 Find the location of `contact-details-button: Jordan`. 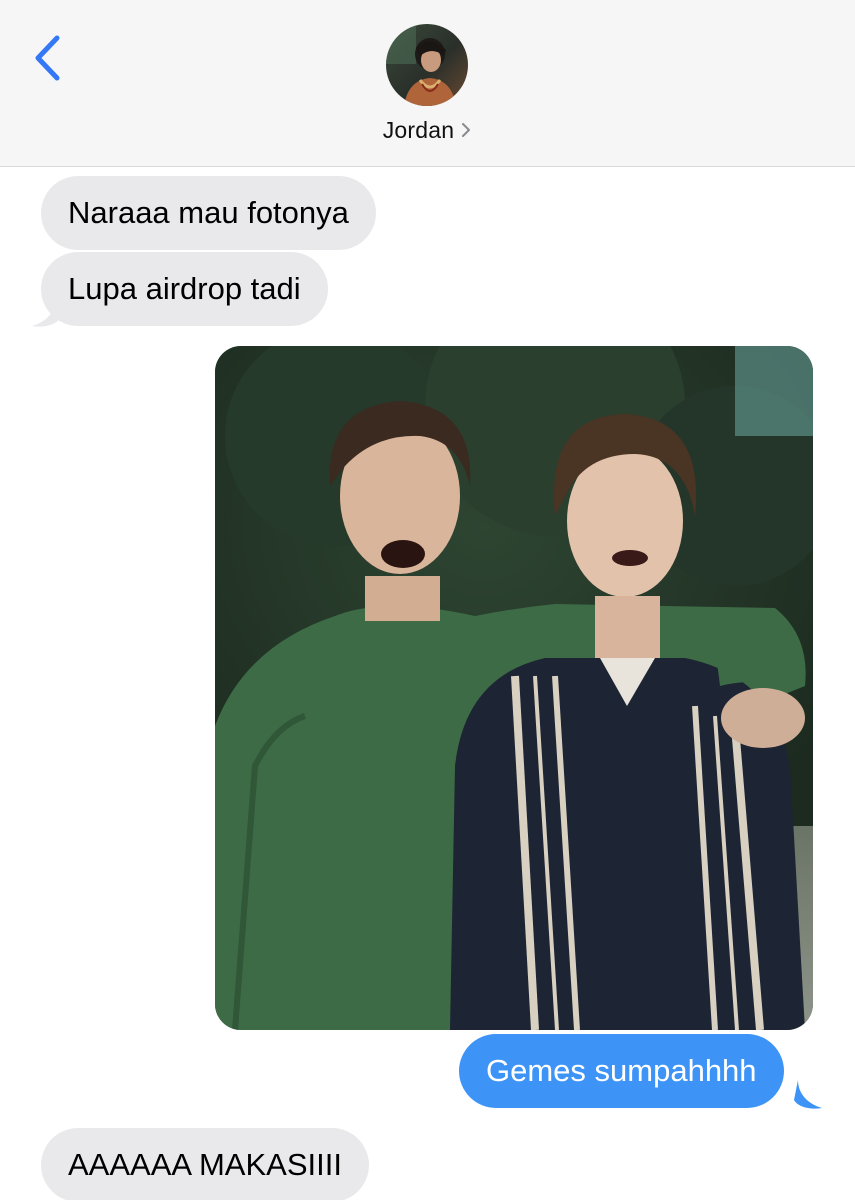

contact-details-button: Jordan is located at coordinates (427, 130).